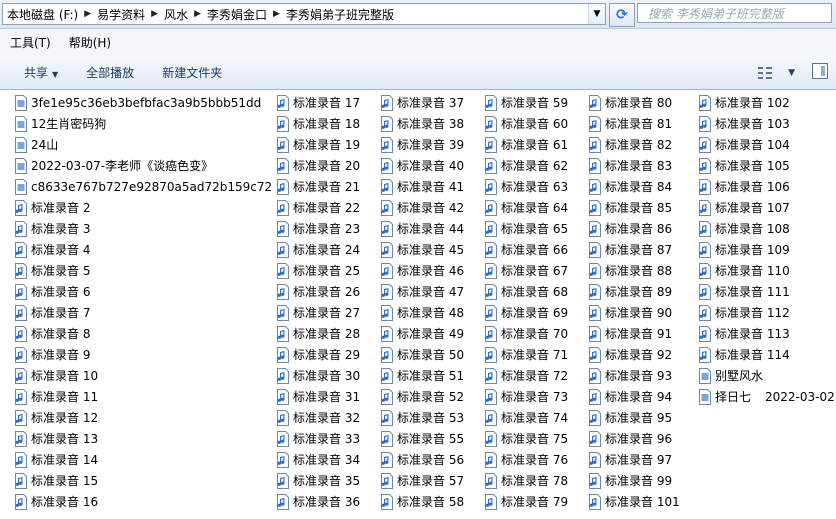 The height and width of the screenshot is (519, 836). Describe the element at coordinates (634, 207) in the screenshot. I see `file-item: 标准录音 85` at that location.